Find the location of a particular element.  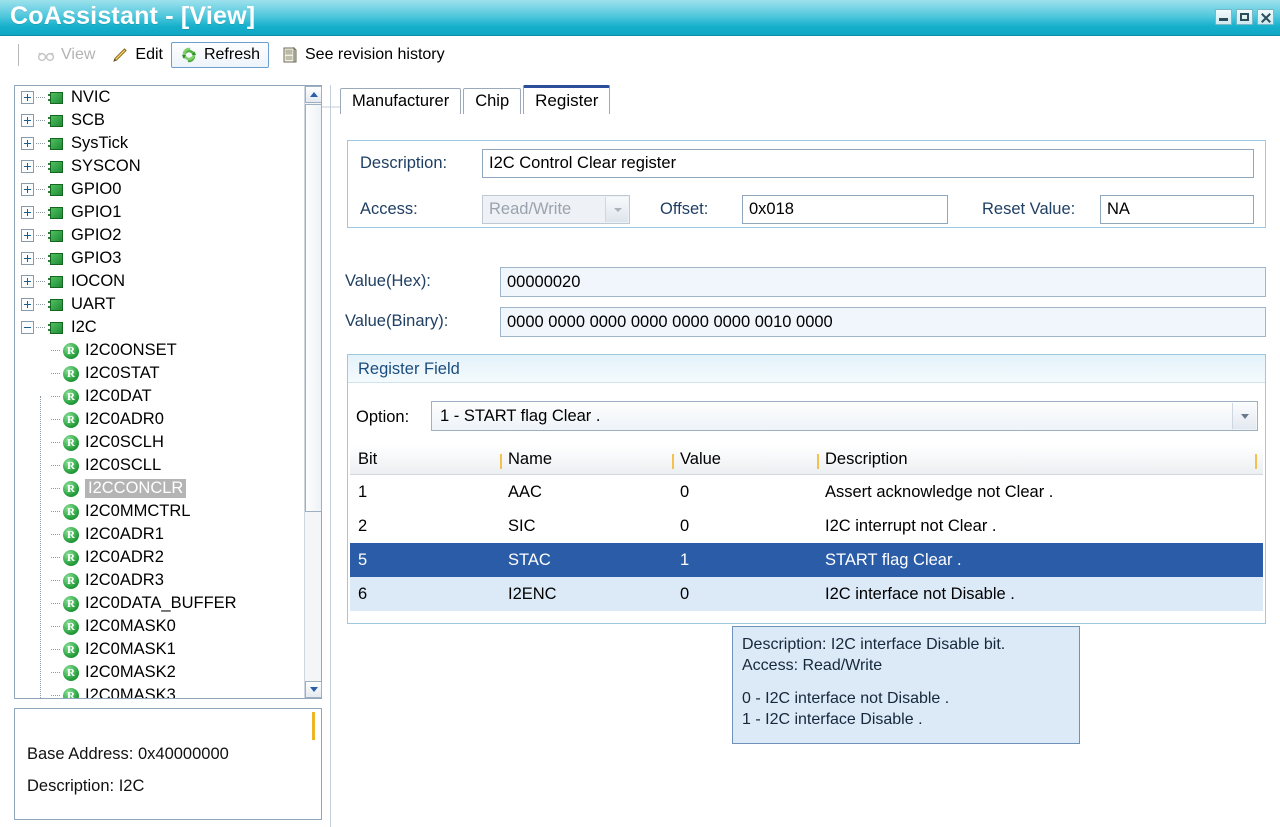

register-icon: R is located at coordinates (71, 649).